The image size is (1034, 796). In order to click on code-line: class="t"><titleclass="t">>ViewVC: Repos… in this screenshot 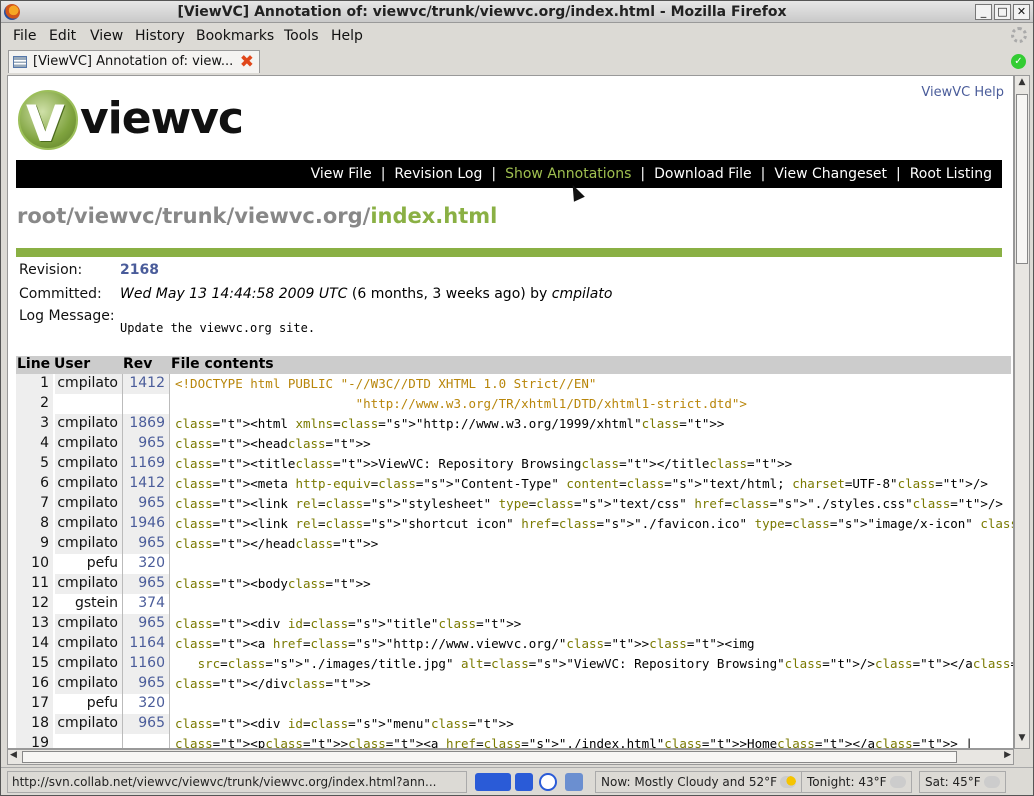, I will do `click(484, 463)`.